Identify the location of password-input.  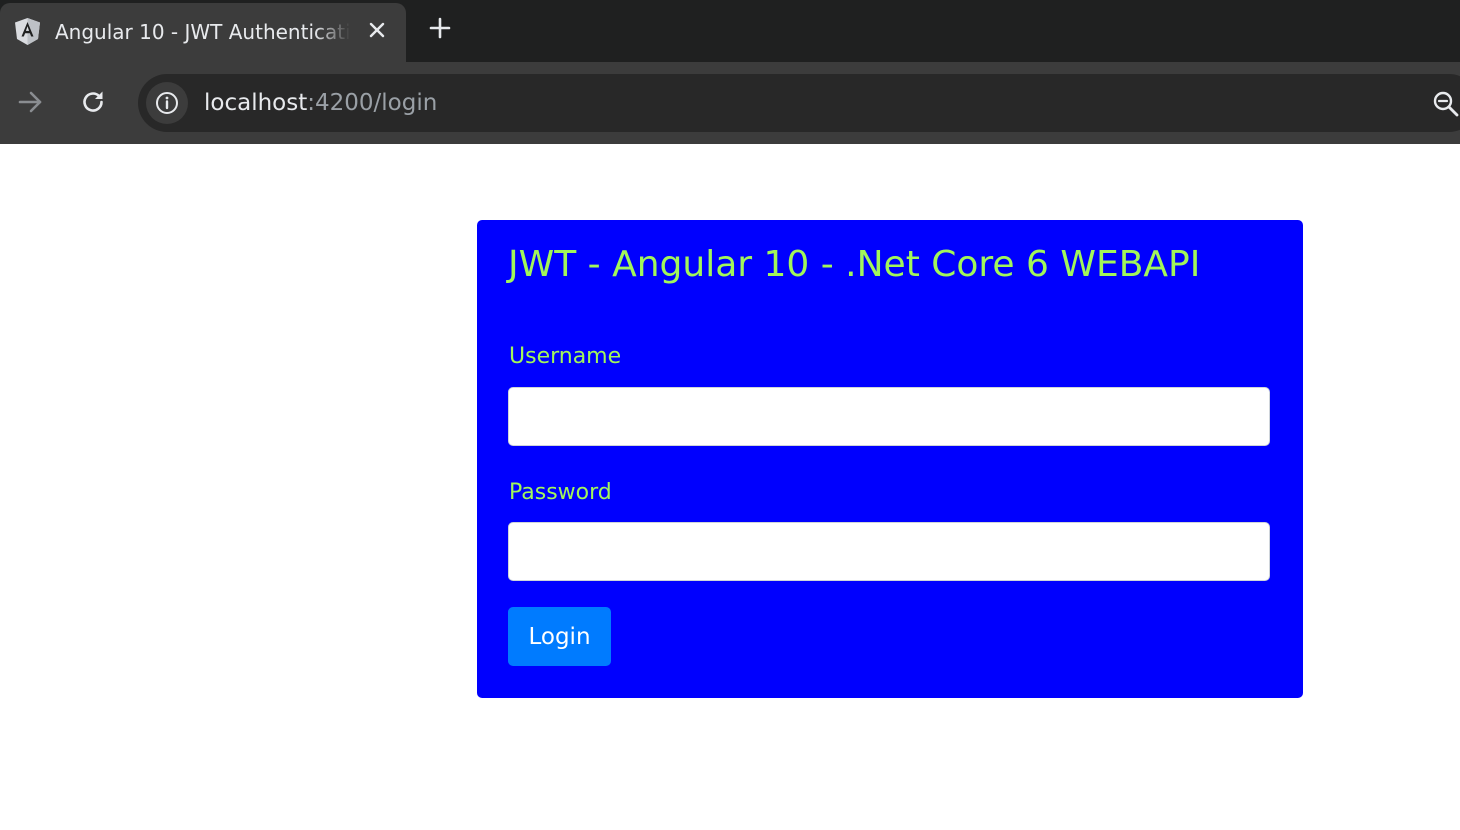
(889, 551).